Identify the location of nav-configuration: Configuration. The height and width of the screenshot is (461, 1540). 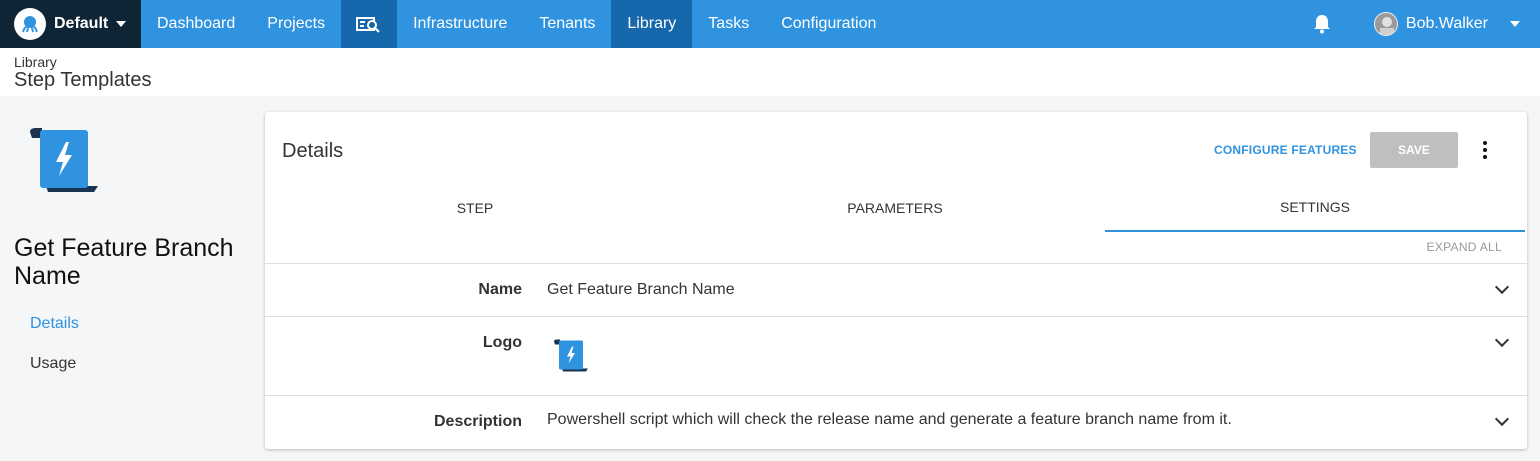
(828, 24).